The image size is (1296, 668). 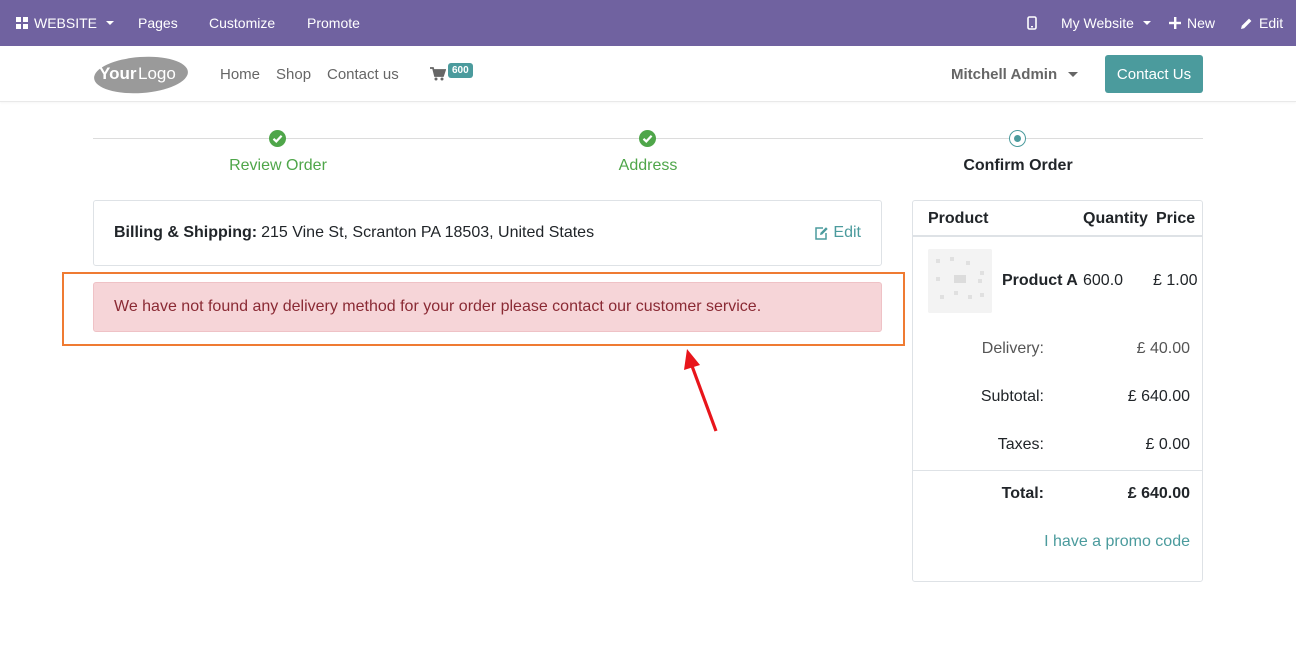 I want to click on subtotal-label: Subtotal:, so click(x=1012, y=396).